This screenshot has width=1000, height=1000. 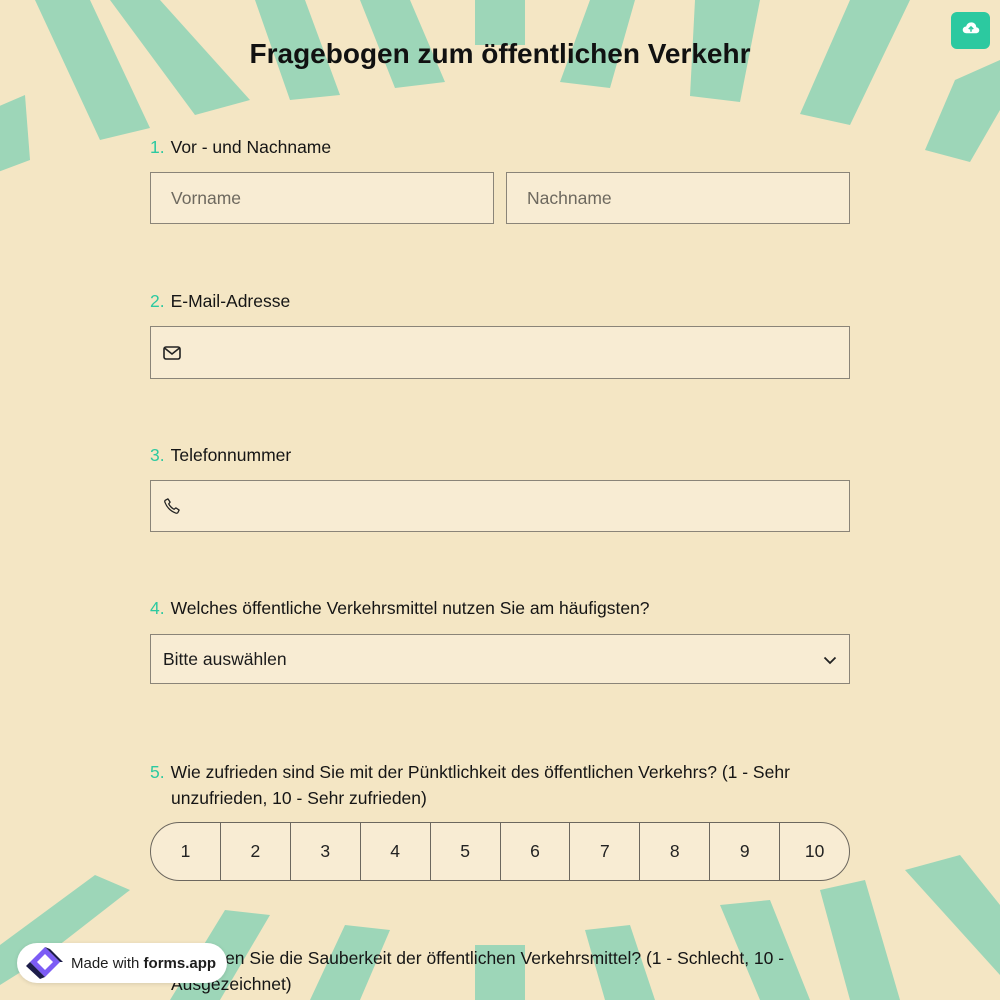 I want to click on first-name-field, so click(x=322, y=198).